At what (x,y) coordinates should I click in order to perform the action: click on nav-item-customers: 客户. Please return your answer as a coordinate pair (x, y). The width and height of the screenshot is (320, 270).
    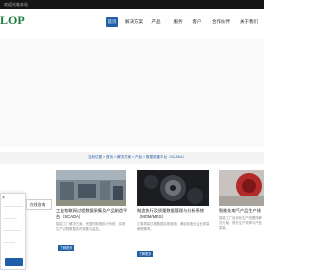
    Looking at the image, I should click on (197, 22).